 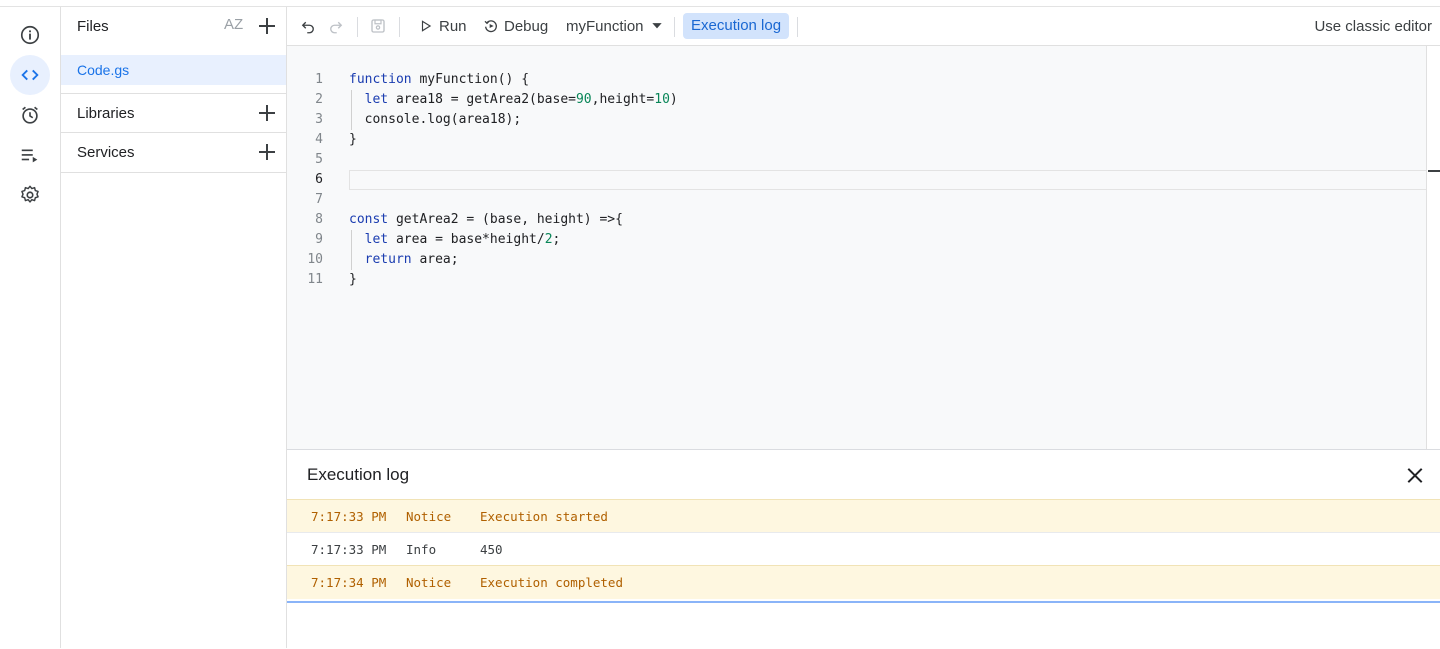 I want to click on settings-button, so click(x=30, y=195).